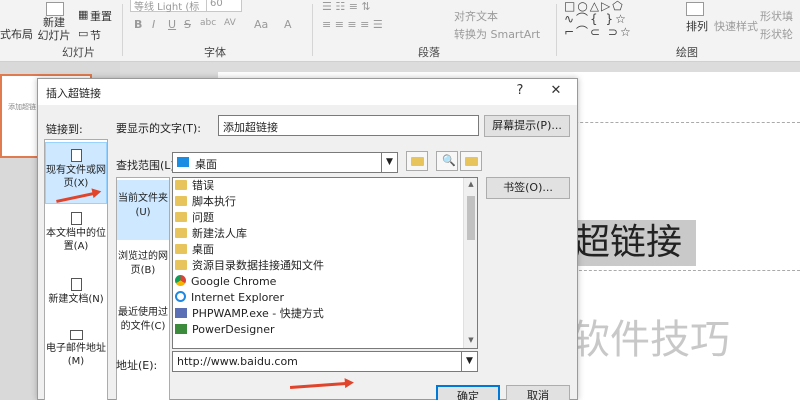  Describe the element at coordinates (470, 184) in the screenshot. I see `scroll-up-icon: ▲` at that location.